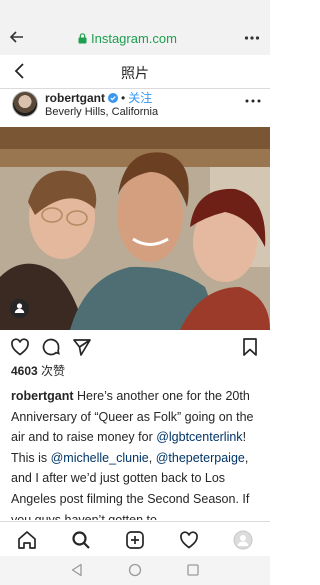  What do you see at coordinates (113, 97) in the screenshot?
I see `verified-badge-icon` at bounding box center [113, 97].